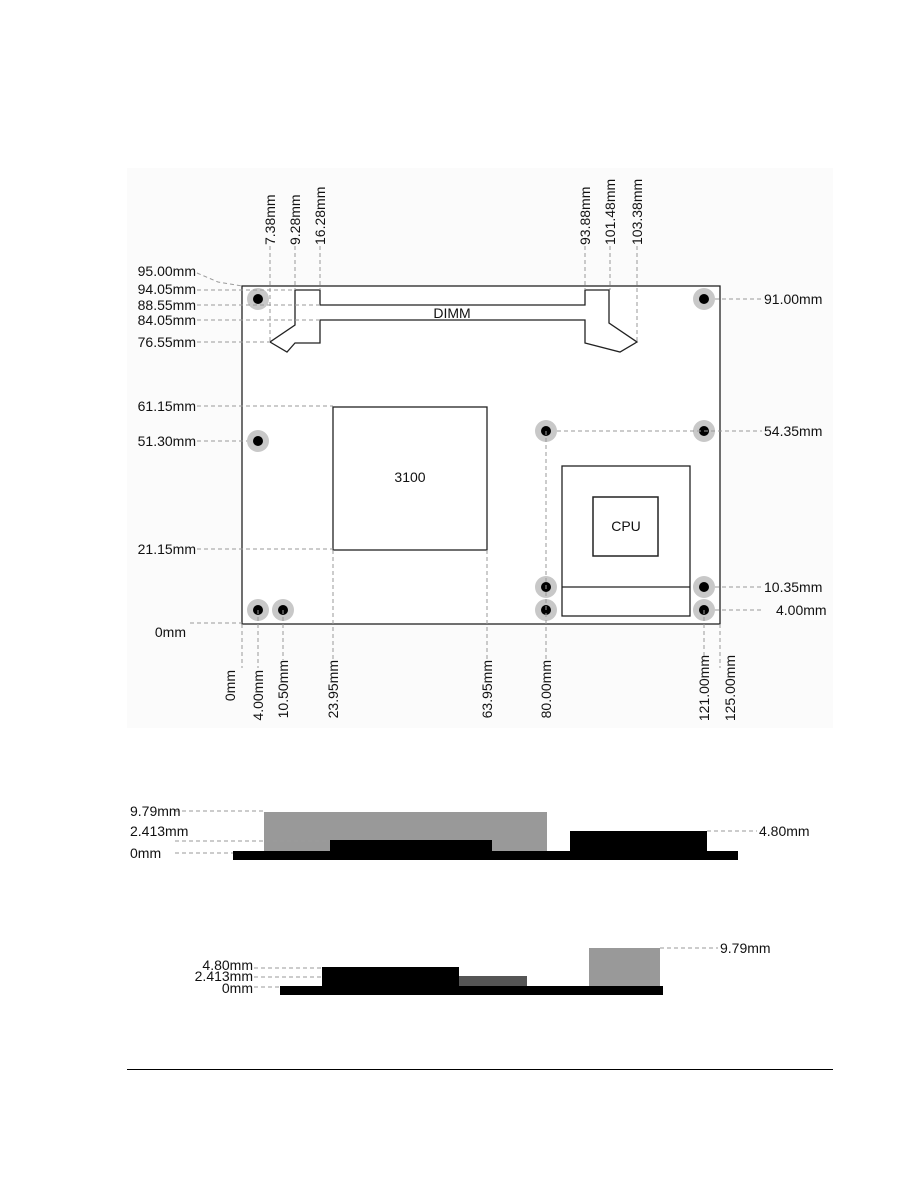 The width and height of the screenshot is (918, 1188). What do you see at coordinates (480, 1069) in the screenshot?
I see `footer-divider` at bounding box center [480, 1069].